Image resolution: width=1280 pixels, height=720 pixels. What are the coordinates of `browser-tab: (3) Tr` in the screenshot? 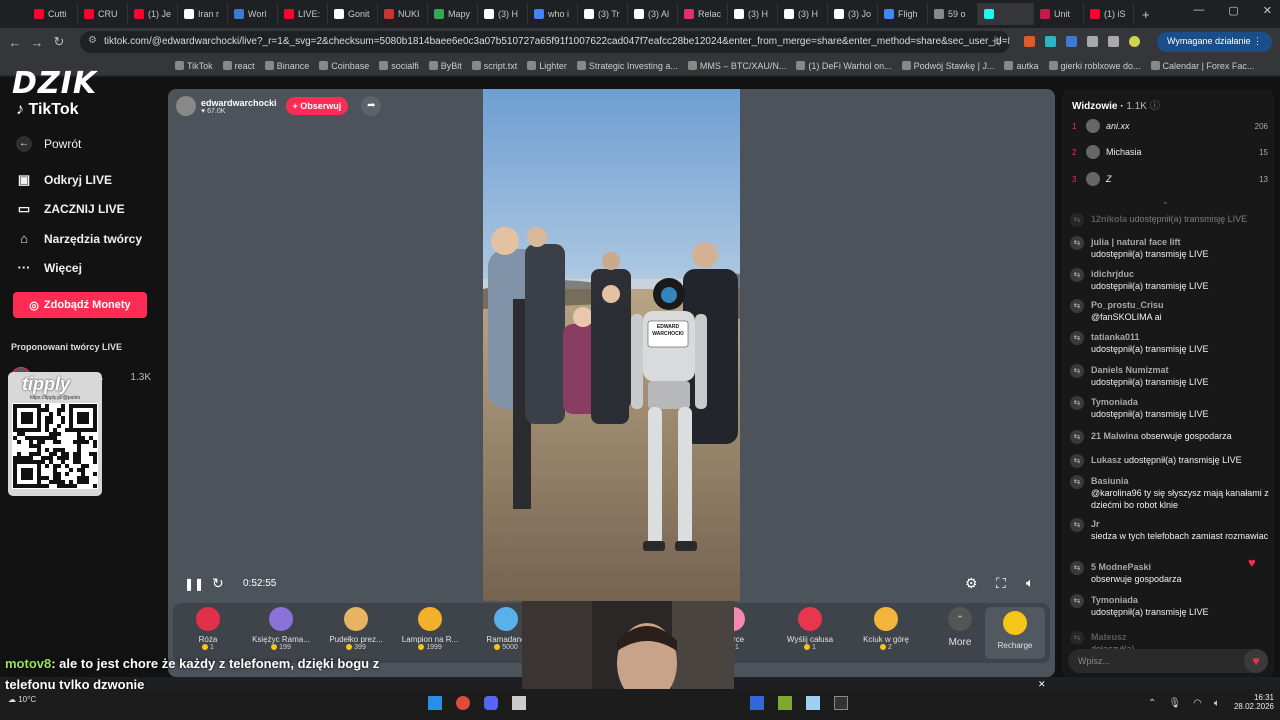 It's located at (603, 14).